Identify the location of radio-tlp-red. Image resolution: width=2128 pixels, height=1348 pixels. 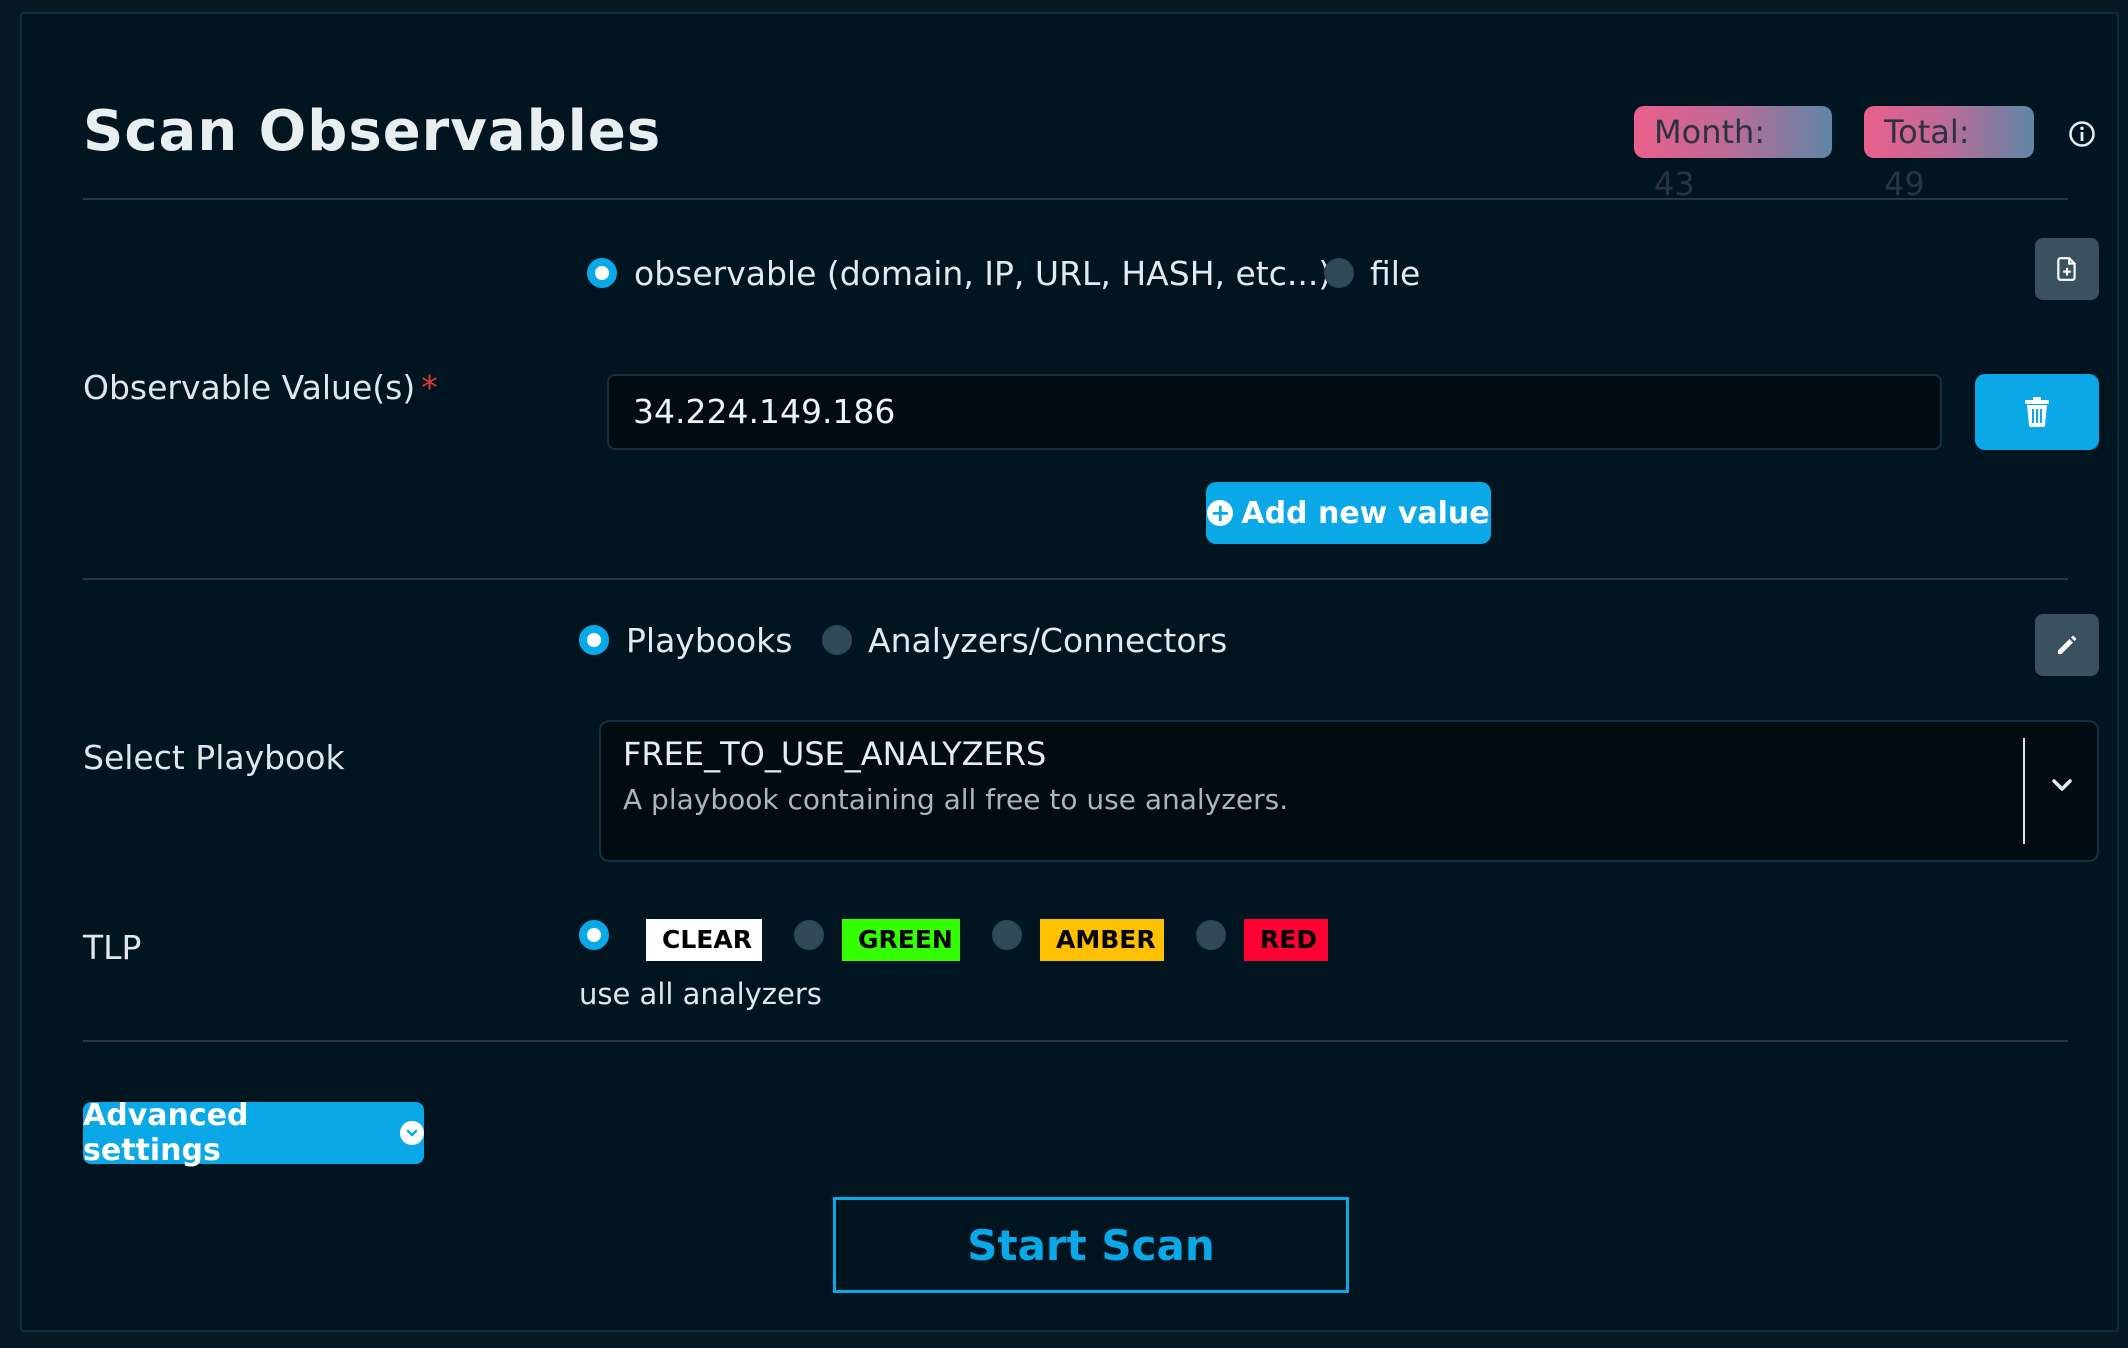
(1211, 935).